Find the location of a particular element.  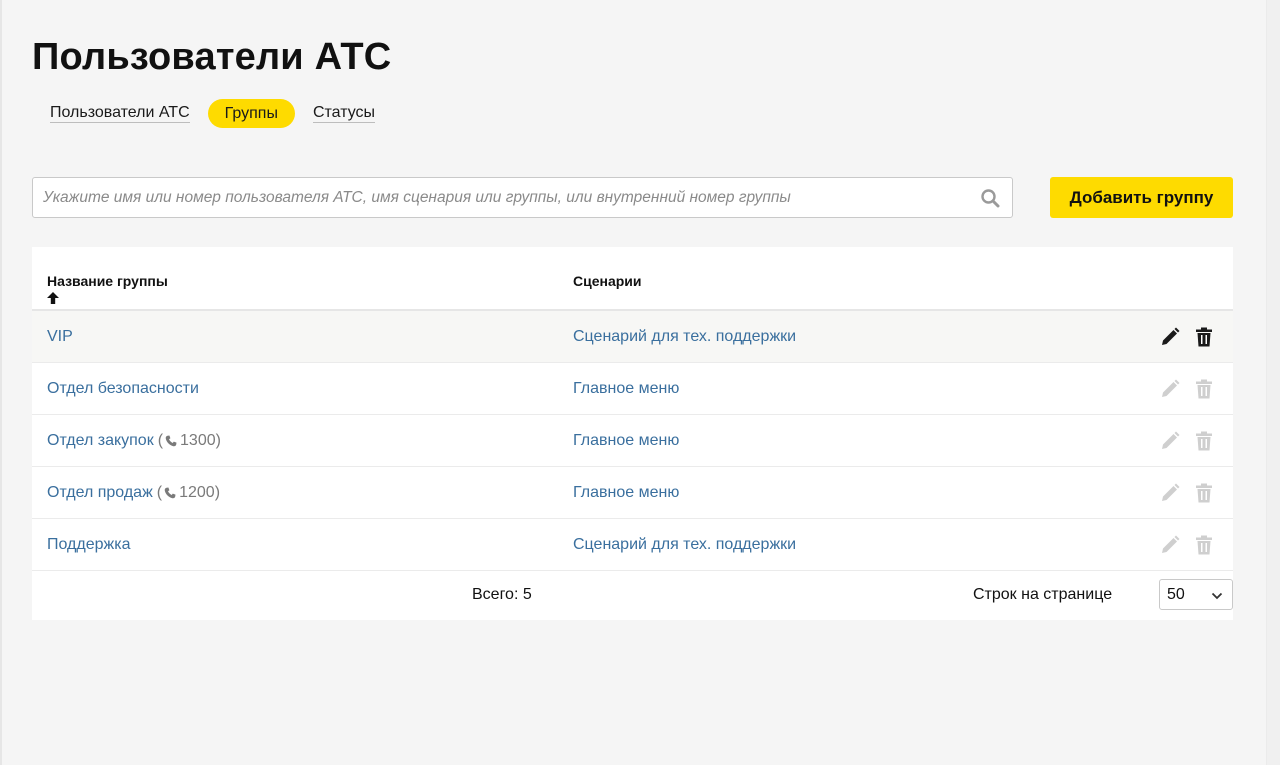

table-row: Отдел продаж ( 1200 ) Главное меню is located at coordinates (632, 493).